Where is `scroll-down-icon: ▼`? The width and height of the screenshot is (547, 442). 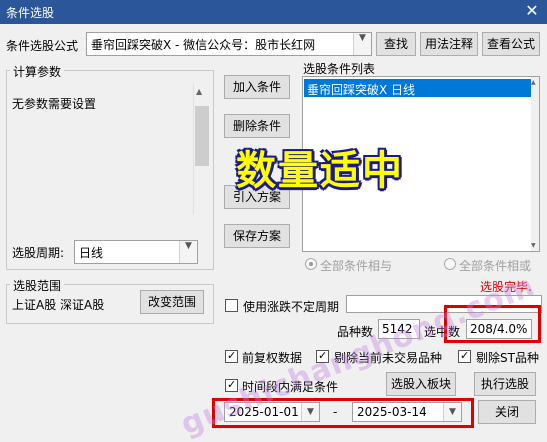
scroll-down-icon: ▼ is located at coordinates (533, 245).